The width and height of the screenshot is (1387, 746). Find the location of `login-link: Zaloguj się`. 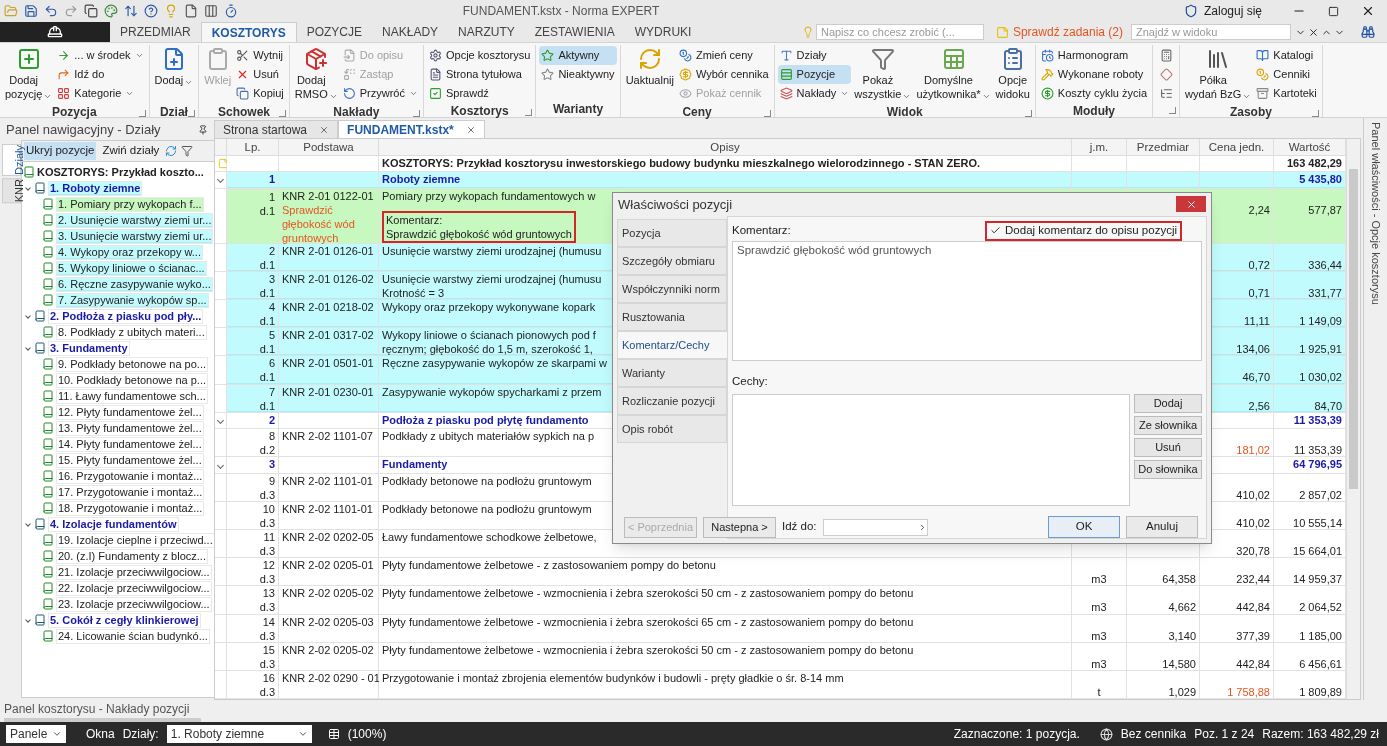

login-link: Zaloguj się is located at coordinates (1232, 11).